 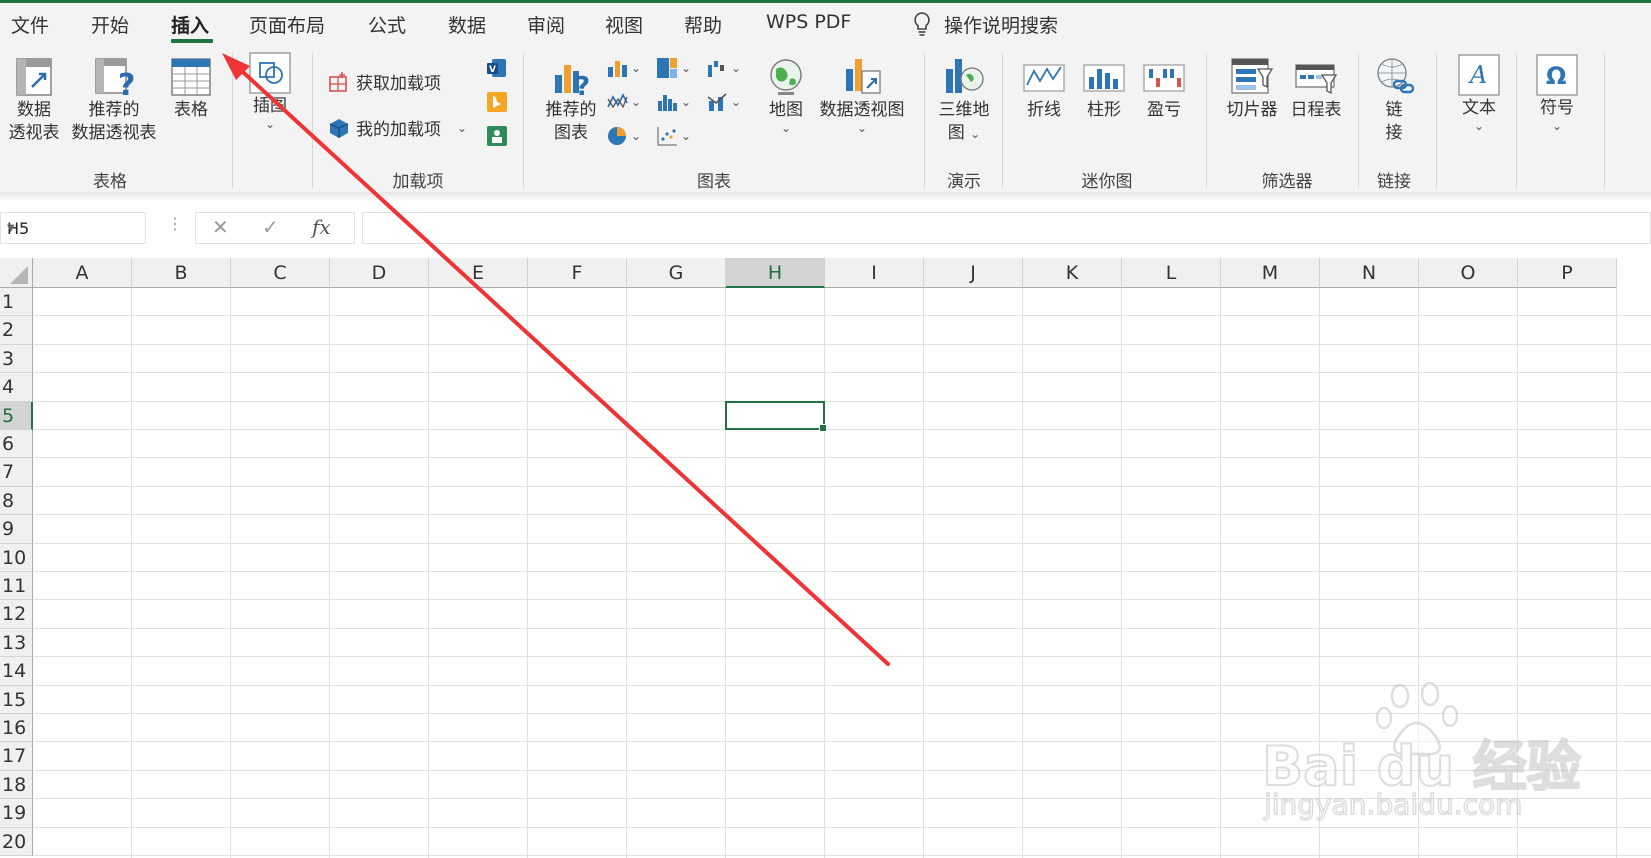 What do you see at coordinates (397, 127) in the screenshot?
I see `my-addins-button: 我的加载项 ⌄` at bounding box center [397, 127].